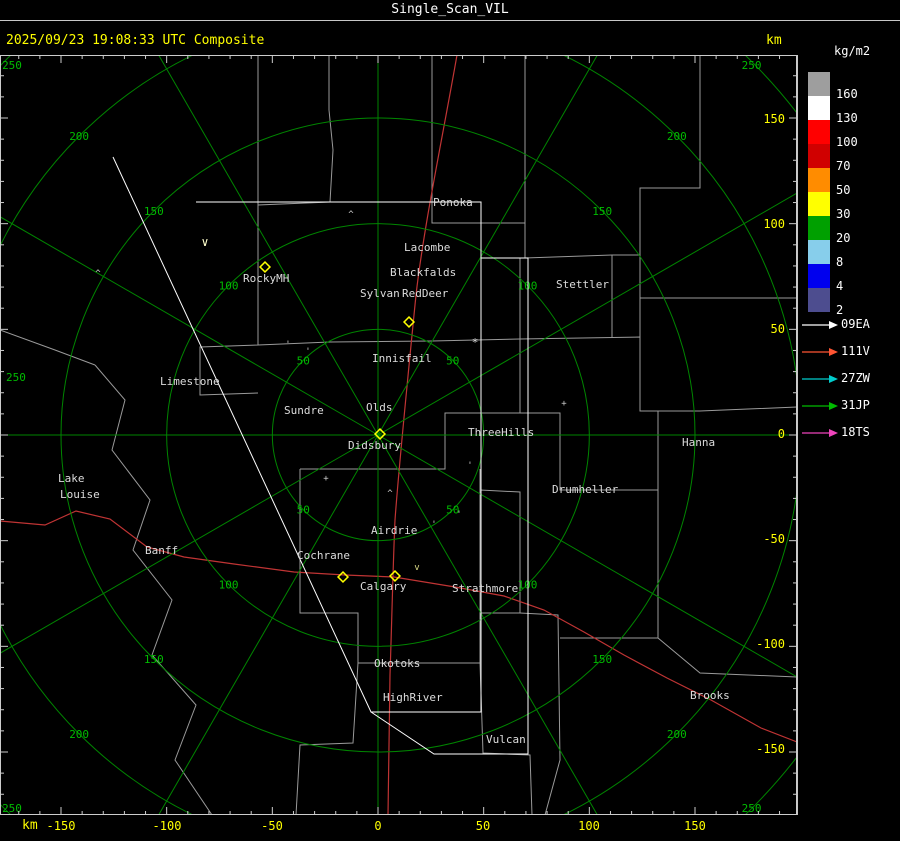 The image size is (900, 841). What do you see at coordinates (475, 342) in the screenshot?
I see `point-marker: *` at bounding box center [475, 342].